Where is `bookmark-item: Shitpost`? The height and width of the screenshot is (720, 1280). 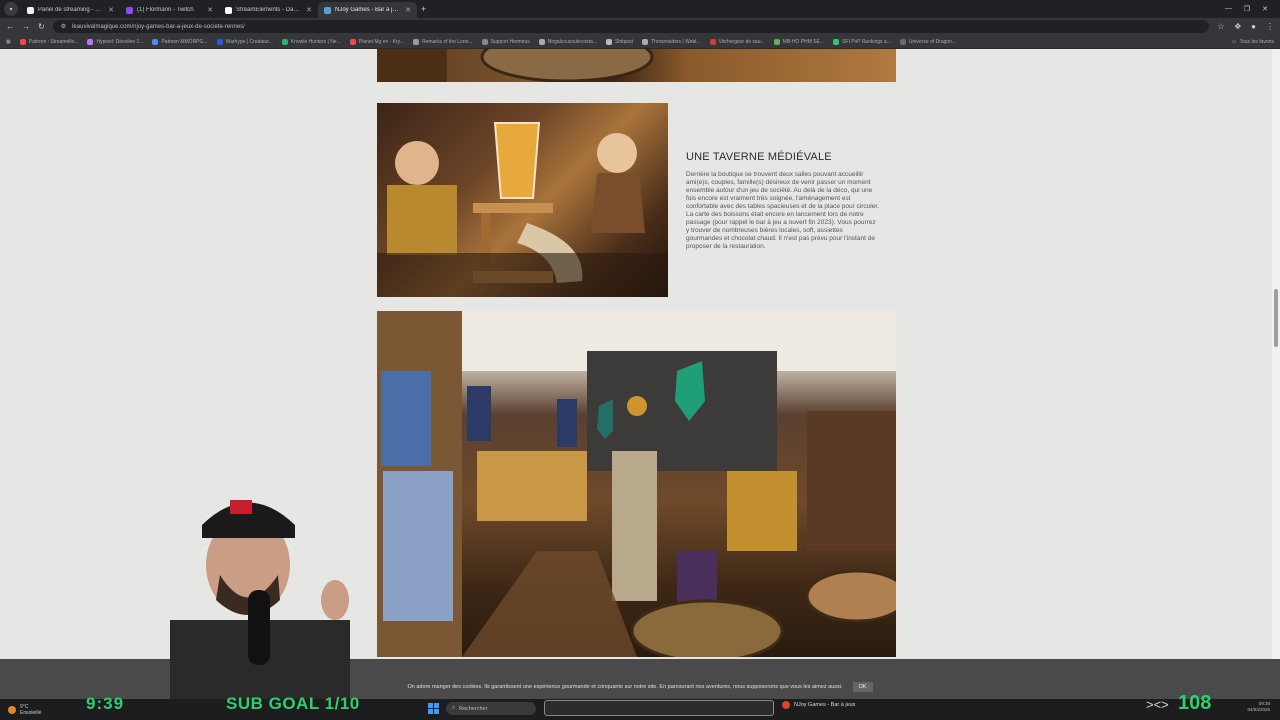
bookmark-item: Shitpost is located at coordinates (619, 41).